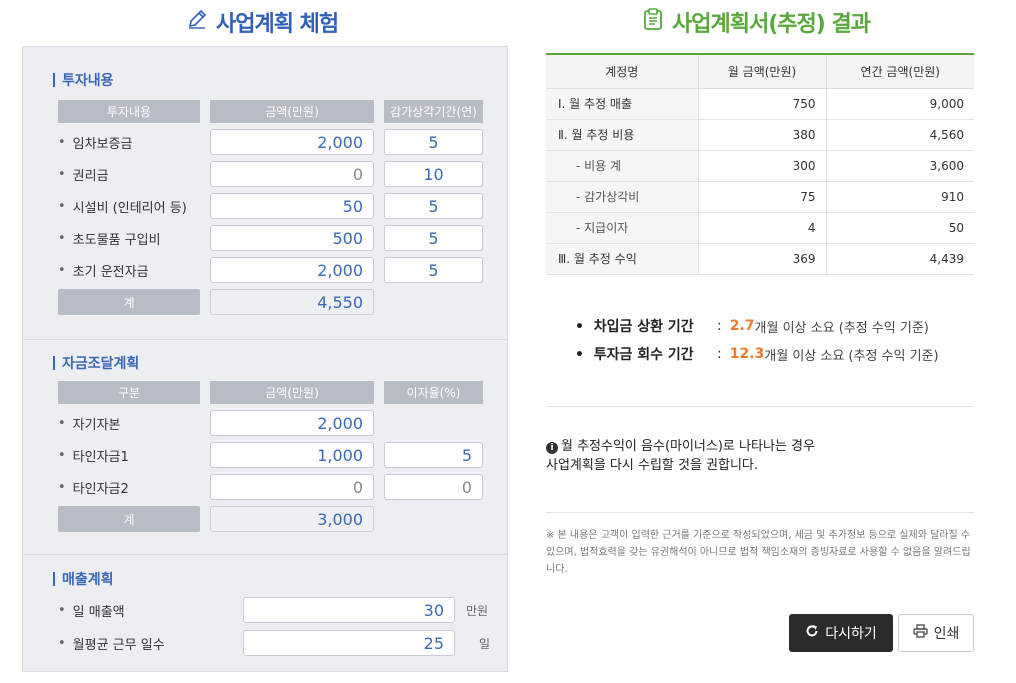  What do you see at coordinates (899, 228) in the screenshot?
I see `annual-amount: 50` at bounding box center [899, 228].